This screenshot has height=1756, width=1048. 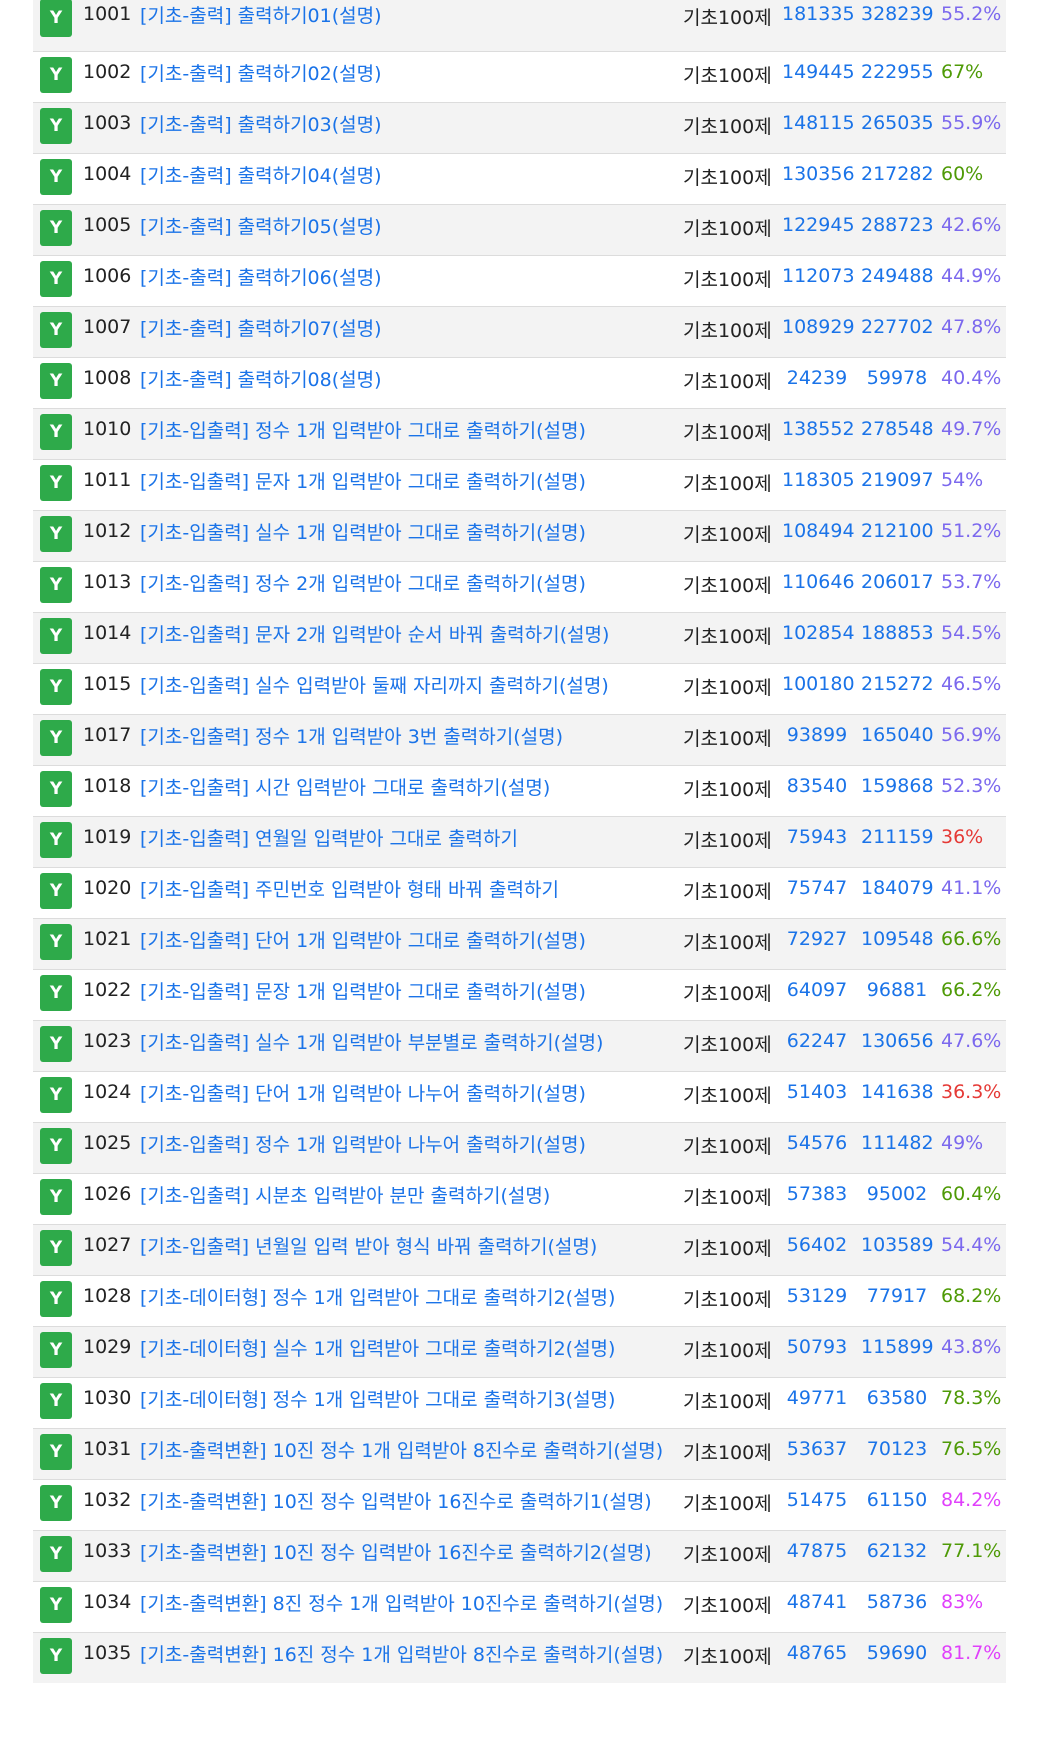 What do you see at coordinates (897, 939) in the screenshot?
I see `submission-count-link: 109548` at bounding box center [897, 939].